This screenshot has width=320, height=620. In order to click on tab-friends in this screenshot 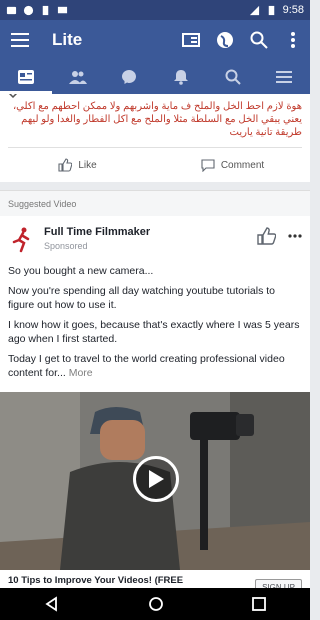, I will do `click(78, 77)`.